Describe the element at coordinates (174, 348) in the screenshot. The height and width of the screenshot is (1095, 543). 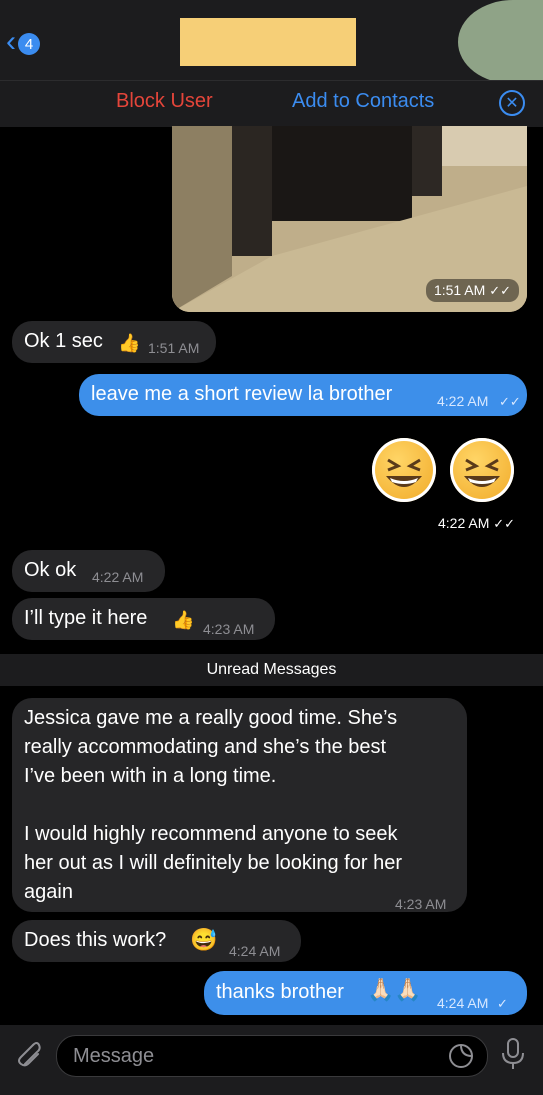
I see `message-time: 1:51 AM` at that location.